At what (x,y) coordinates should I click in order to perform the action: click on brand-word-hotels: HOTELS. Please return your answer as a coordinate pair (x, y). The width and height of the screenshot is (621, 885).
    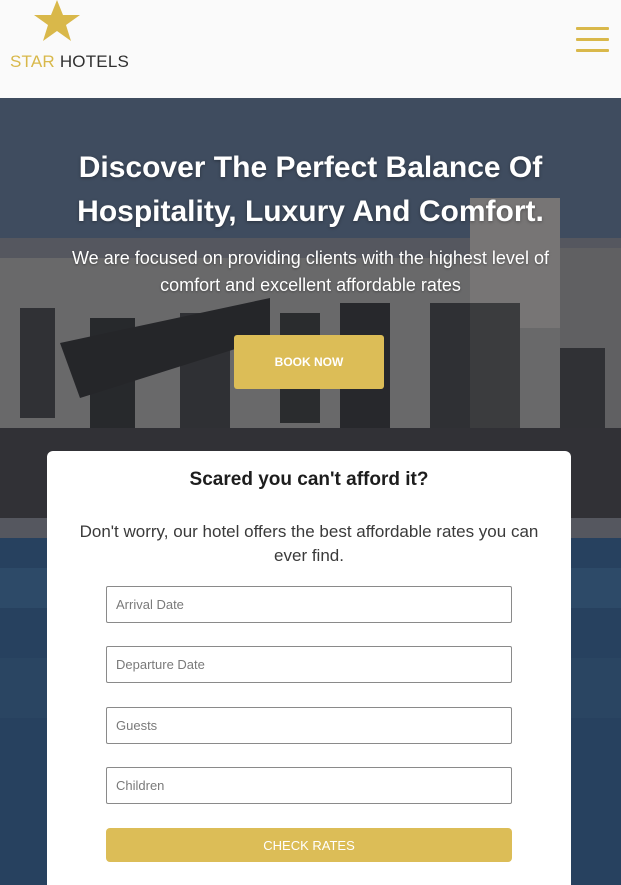
    Looking at the image, I should click on (94, 61).